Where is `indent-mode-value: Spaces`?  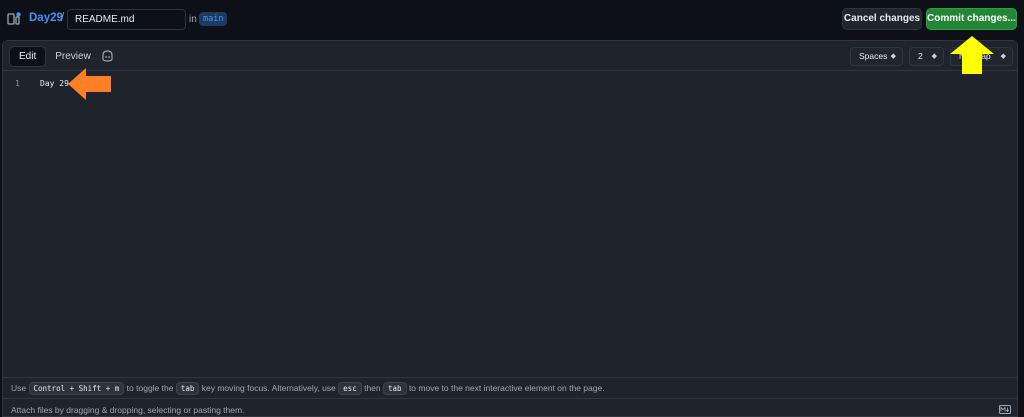
indent-mode-value: Spaces is located at coordinates (873, 56).